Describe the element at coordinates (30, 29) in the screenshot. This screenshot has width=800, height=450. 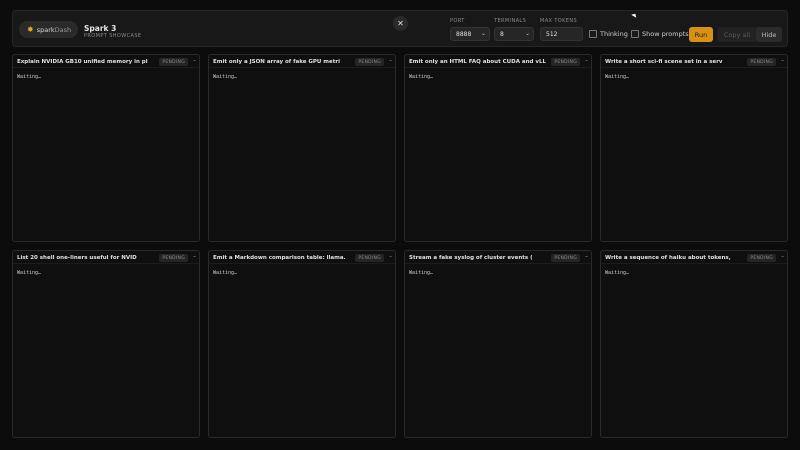
I see `spark-icon: ✸` at that location.